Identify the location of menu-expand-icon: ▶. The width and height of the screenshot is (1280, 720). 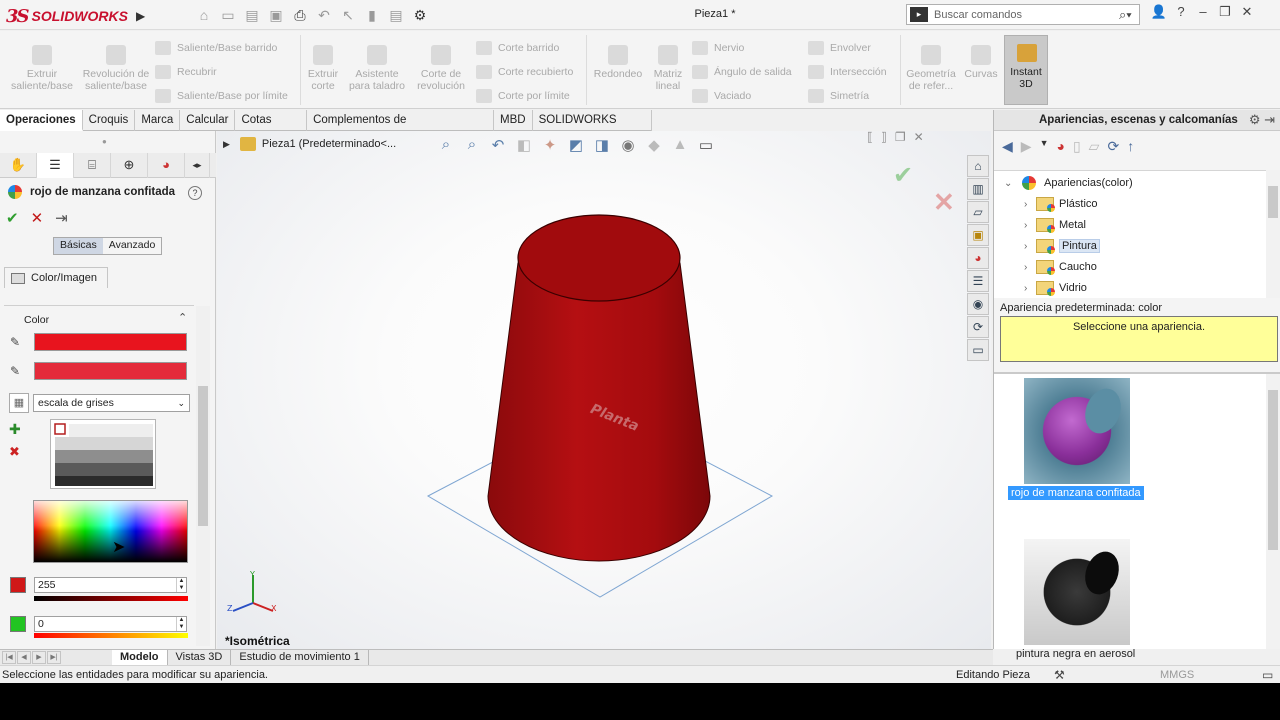
(140, 16).